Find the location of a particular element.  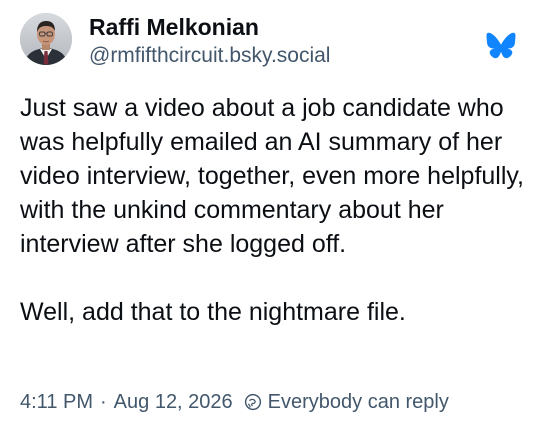

post-date: Aug 12, 2026 is located at coordinates (173, 402).